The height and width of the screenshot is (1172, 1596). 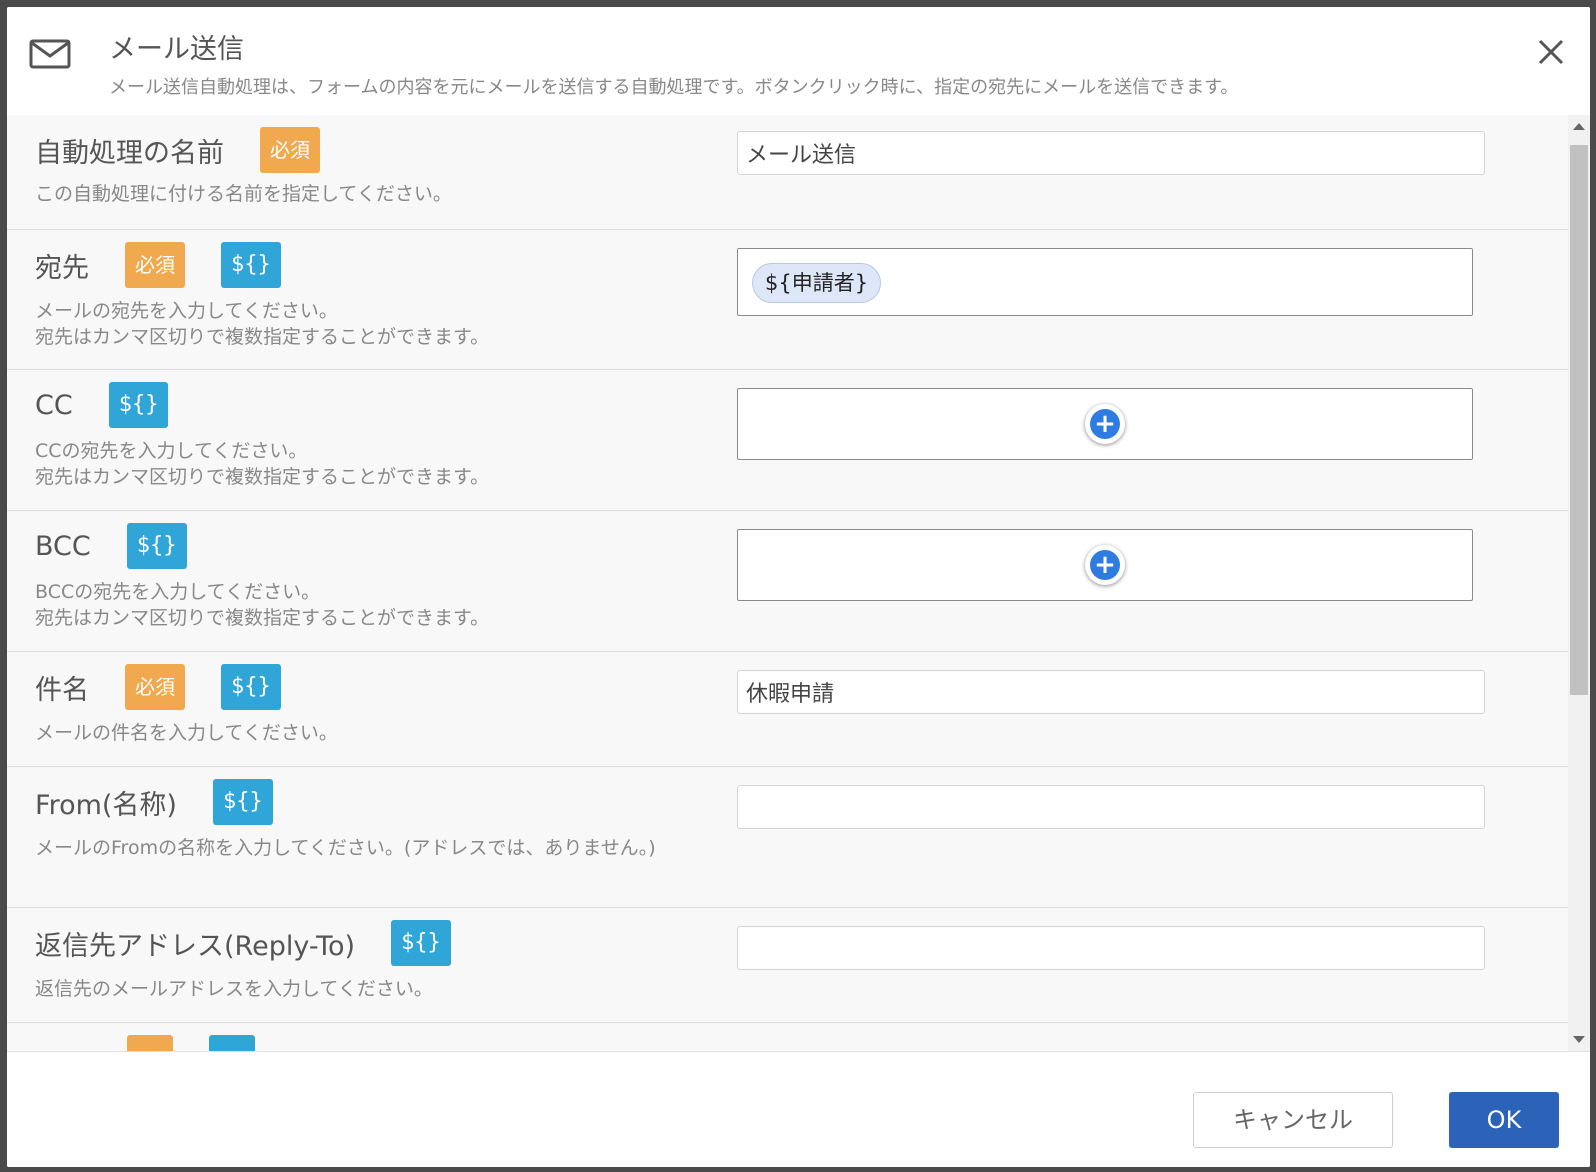 I want to click on bcc-tag-input: +, so click(x=1105, y=565).